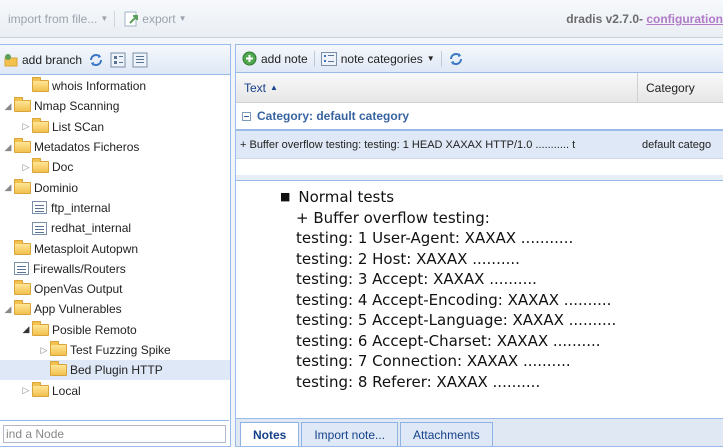  I want to click on category-column-label: Category, so click(670, 87).